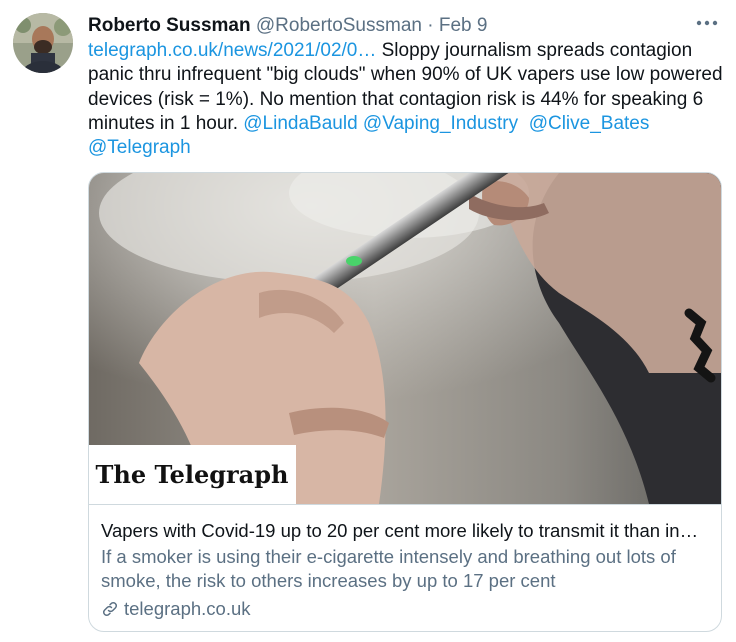 The height and width of the screenshot is (642, 736). Describe the element at coordinates (187, 608) in the screenshot. I see `card-domain-text: telegraph.co.uk` at that location.